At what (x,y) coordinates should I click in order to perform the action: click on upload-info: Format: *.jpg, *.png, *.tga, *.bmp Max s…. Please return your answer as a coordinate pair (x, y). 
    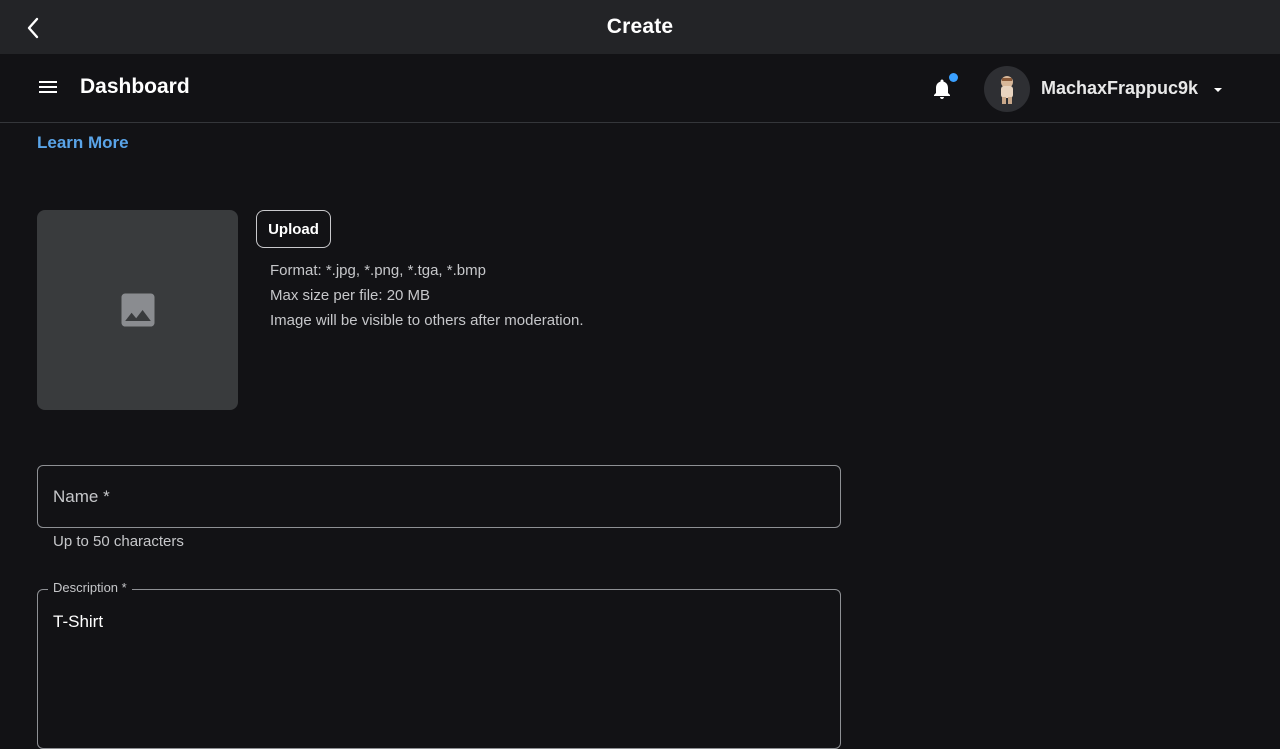
    Looking at the image, I should click on (426, 295).